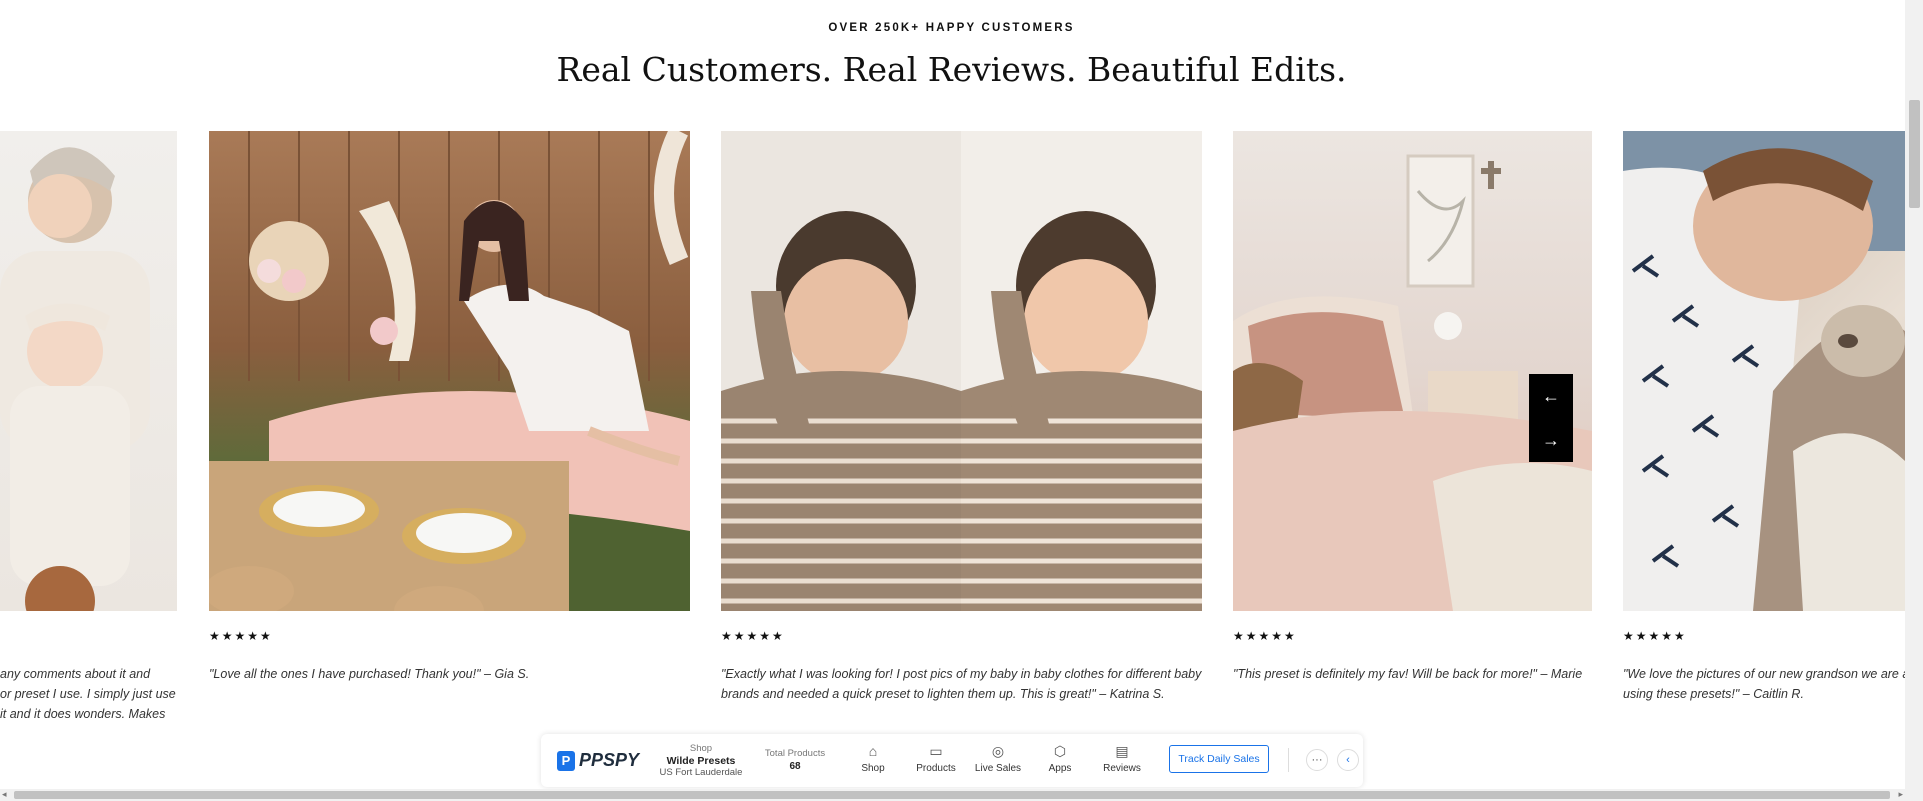  Describe the element at coordinates (1060, 768) in the screenshot. I see `ppspy-nav-label: Apps` at that location.